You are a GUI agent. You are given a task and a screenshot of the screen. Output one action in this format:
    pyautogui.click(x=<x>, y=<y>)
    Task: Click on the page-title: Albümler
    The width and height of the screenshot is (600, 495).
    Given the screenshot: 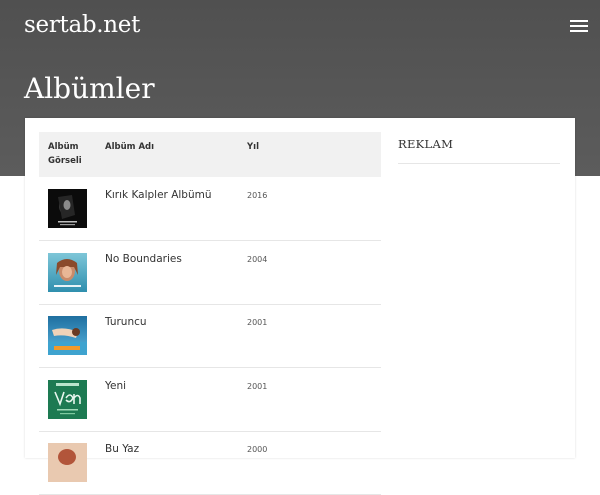 What is the action you would take?
    pyautogui.click(x=89, y=88)
    